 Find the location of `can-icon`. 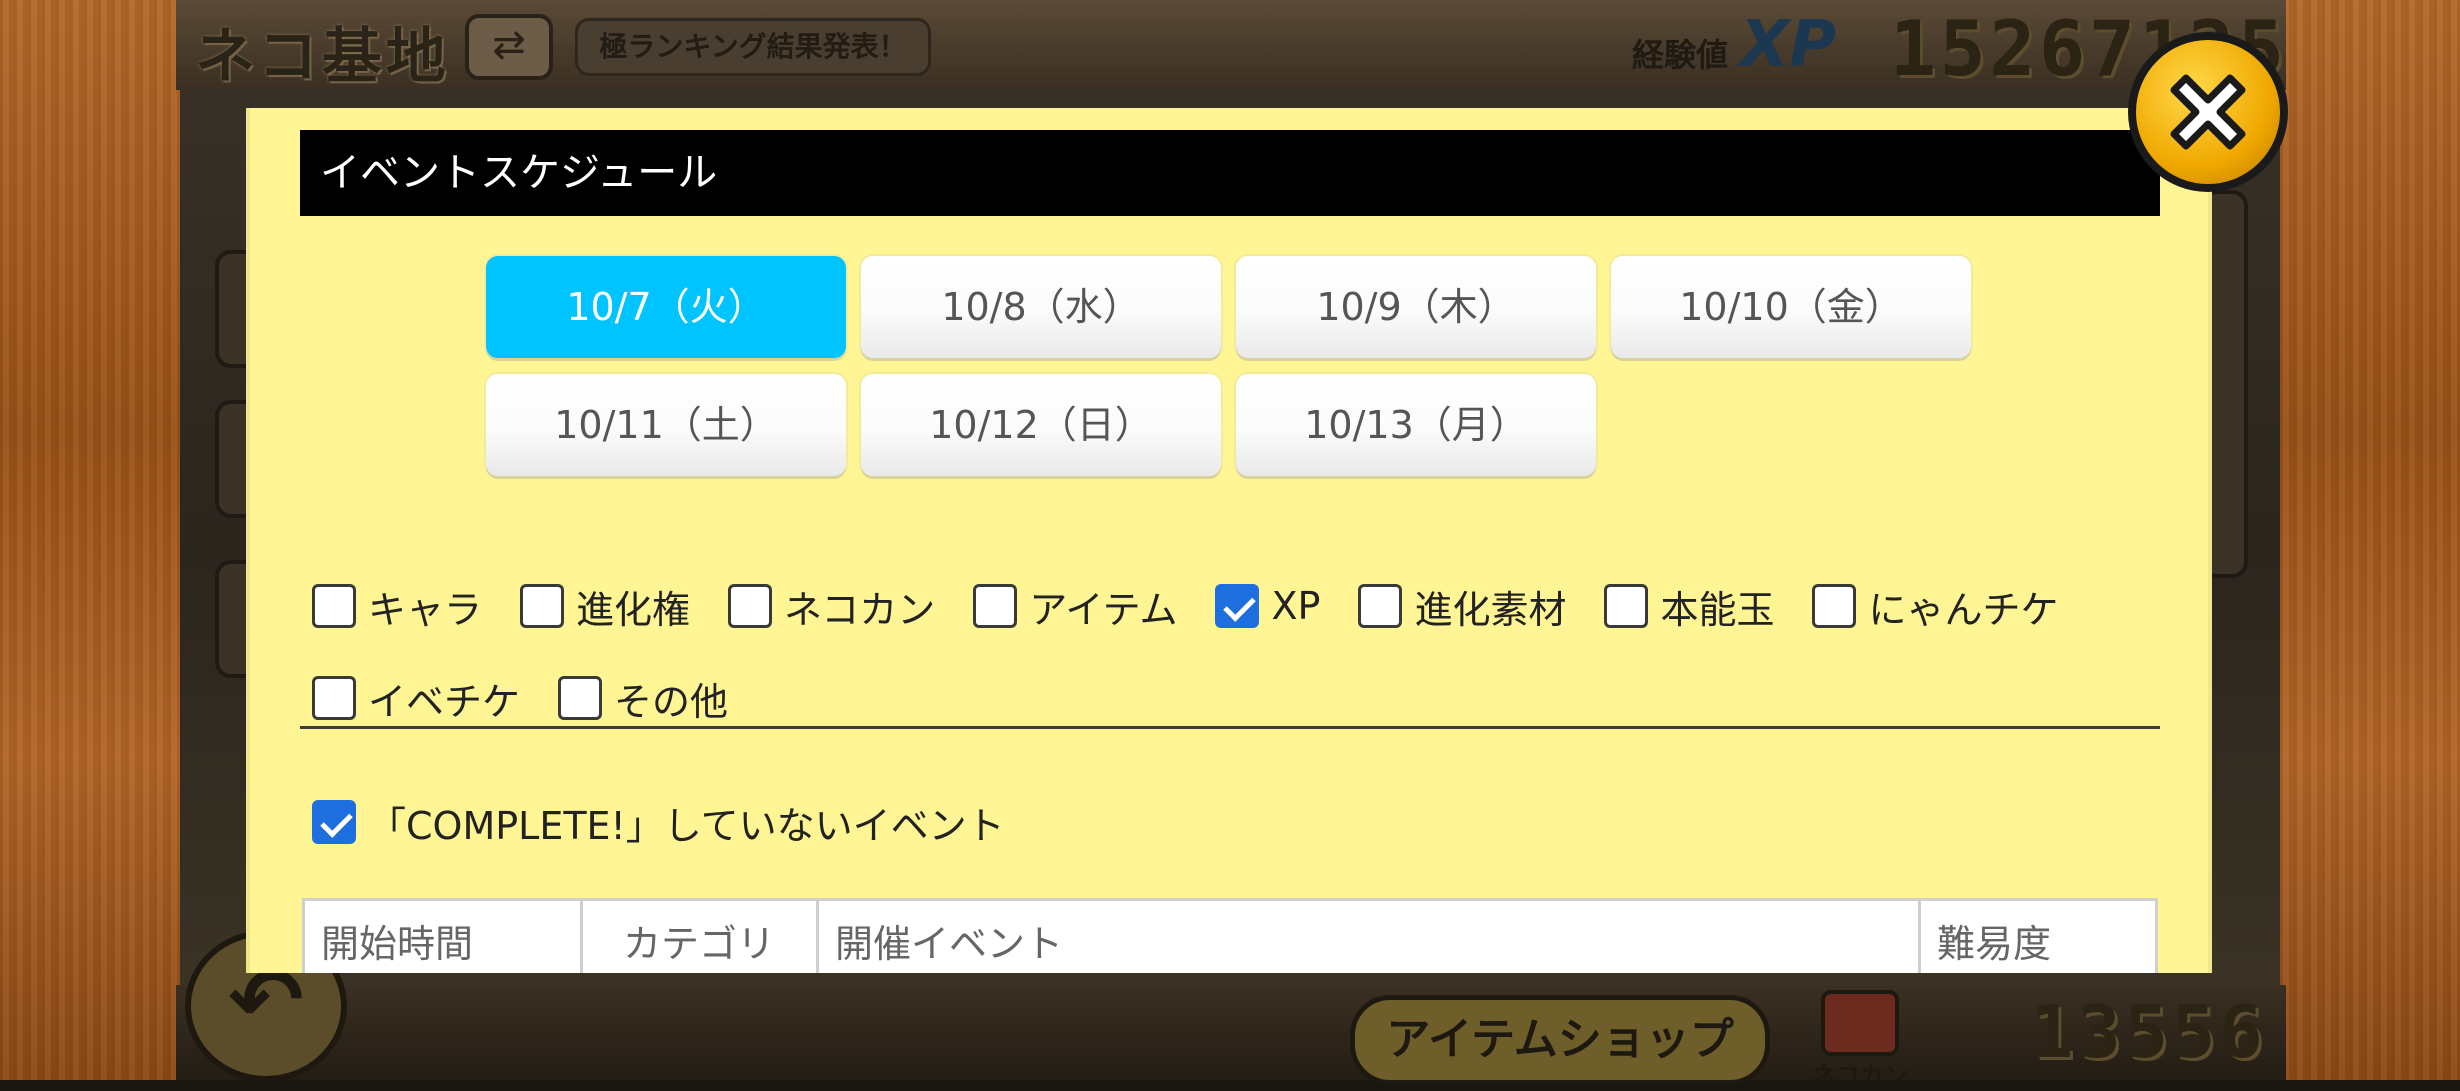

can-icon is located at coordinates (1860, 1023).